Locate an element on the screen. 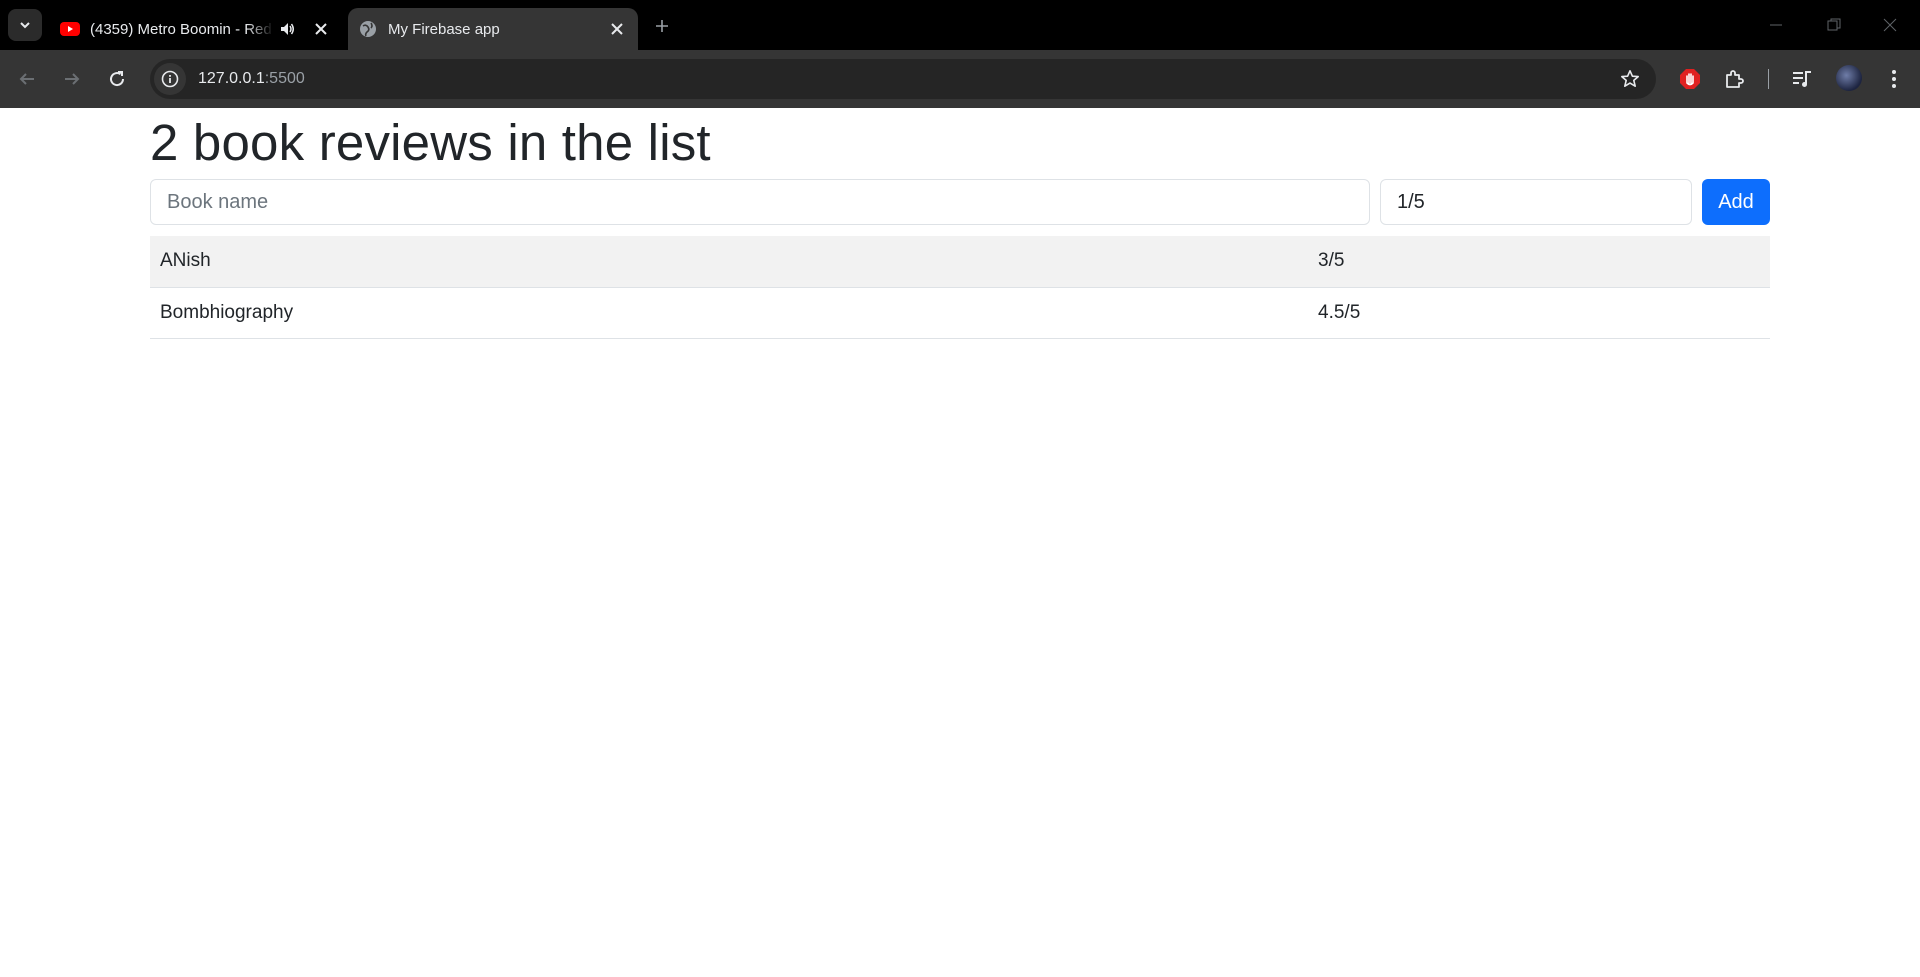  profile-avatar is located at coordinates (1849, 78).